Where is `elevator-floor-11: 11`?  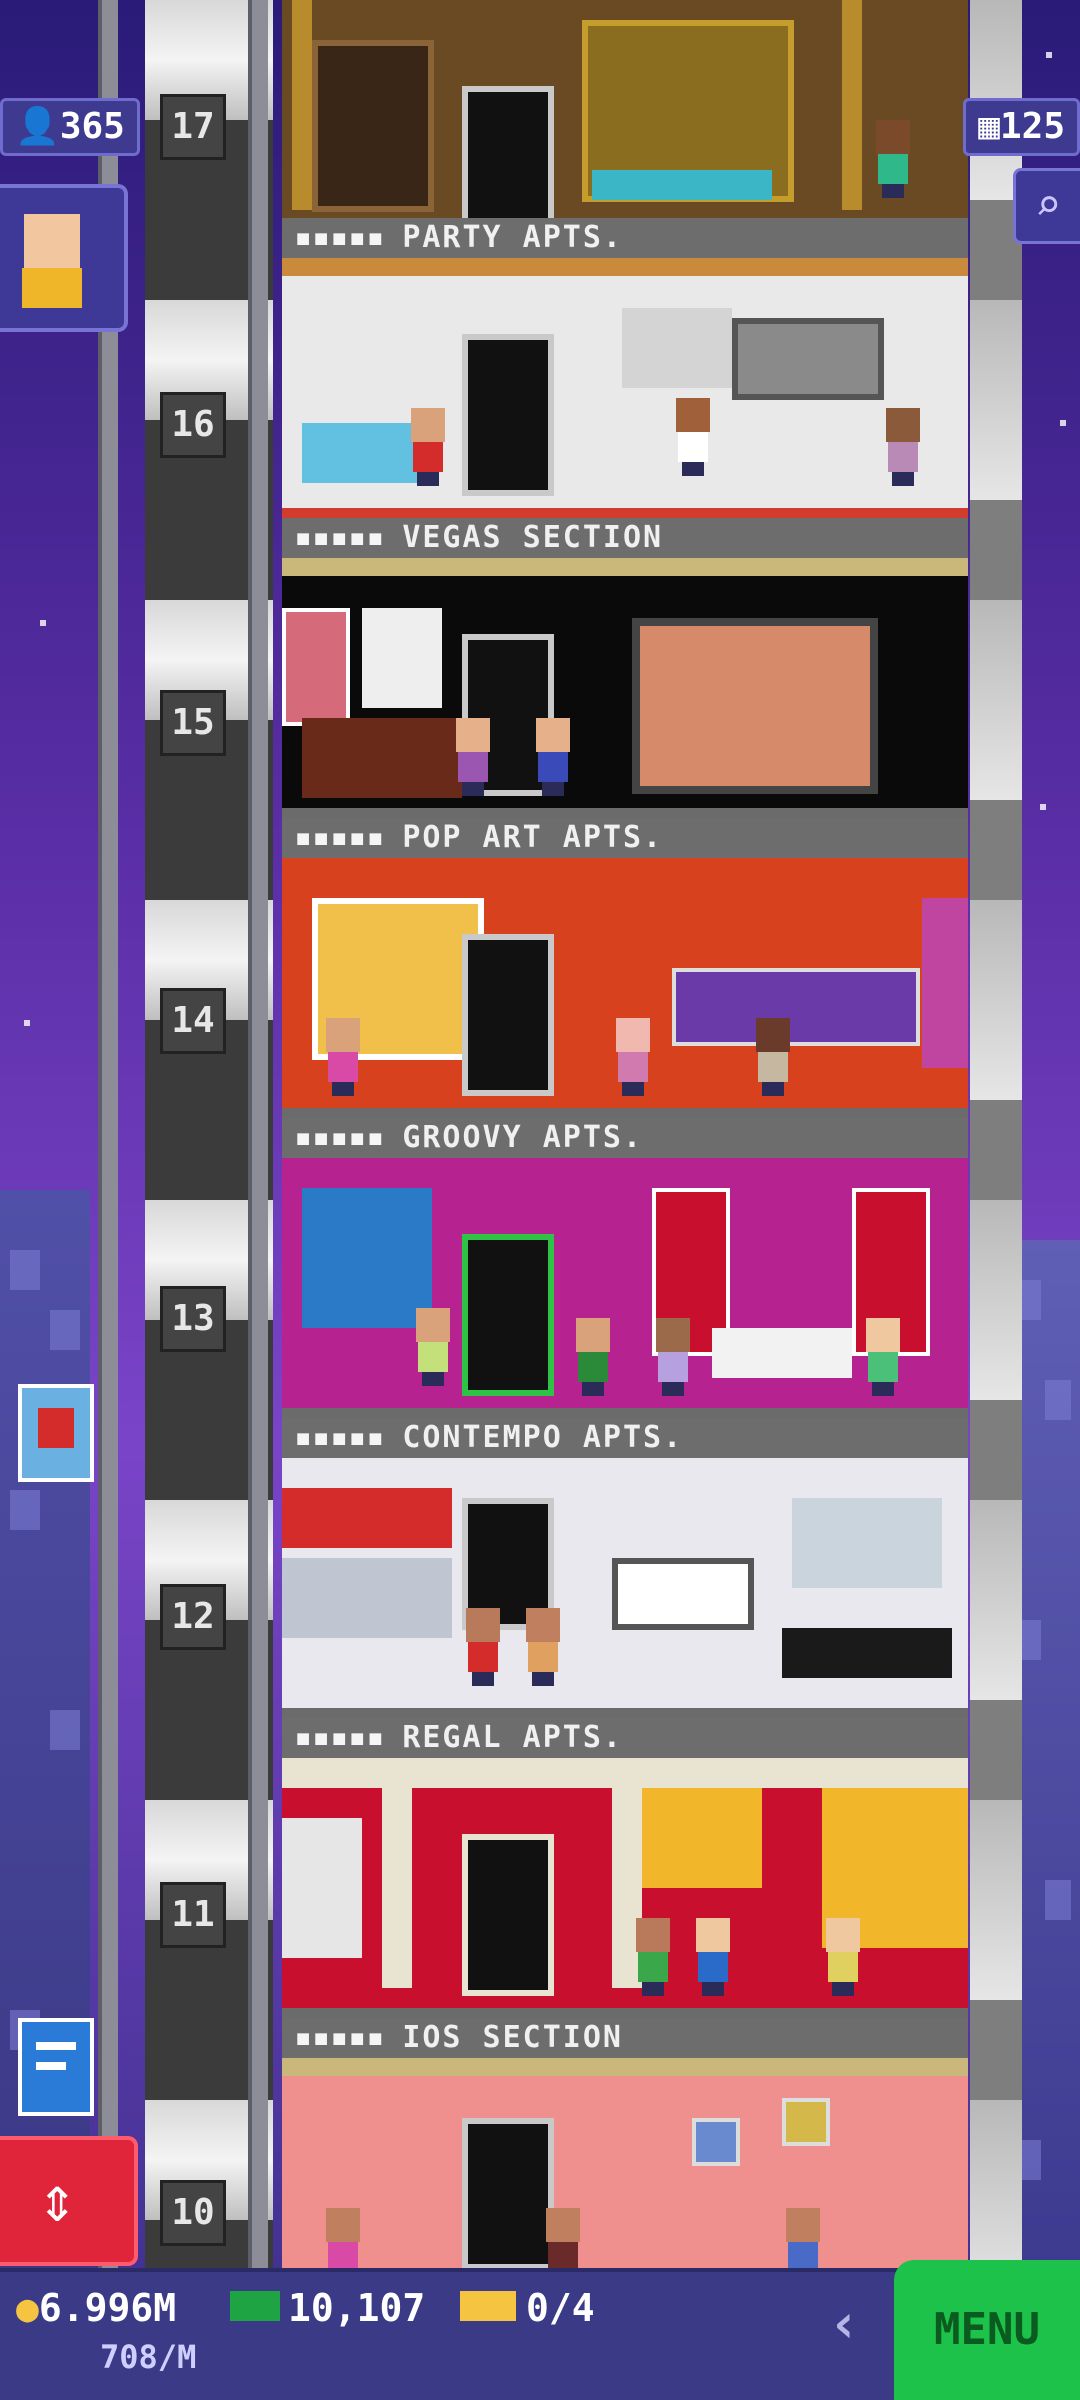
elevator-floor-11: 11 is located at coordinates (193, 1915).